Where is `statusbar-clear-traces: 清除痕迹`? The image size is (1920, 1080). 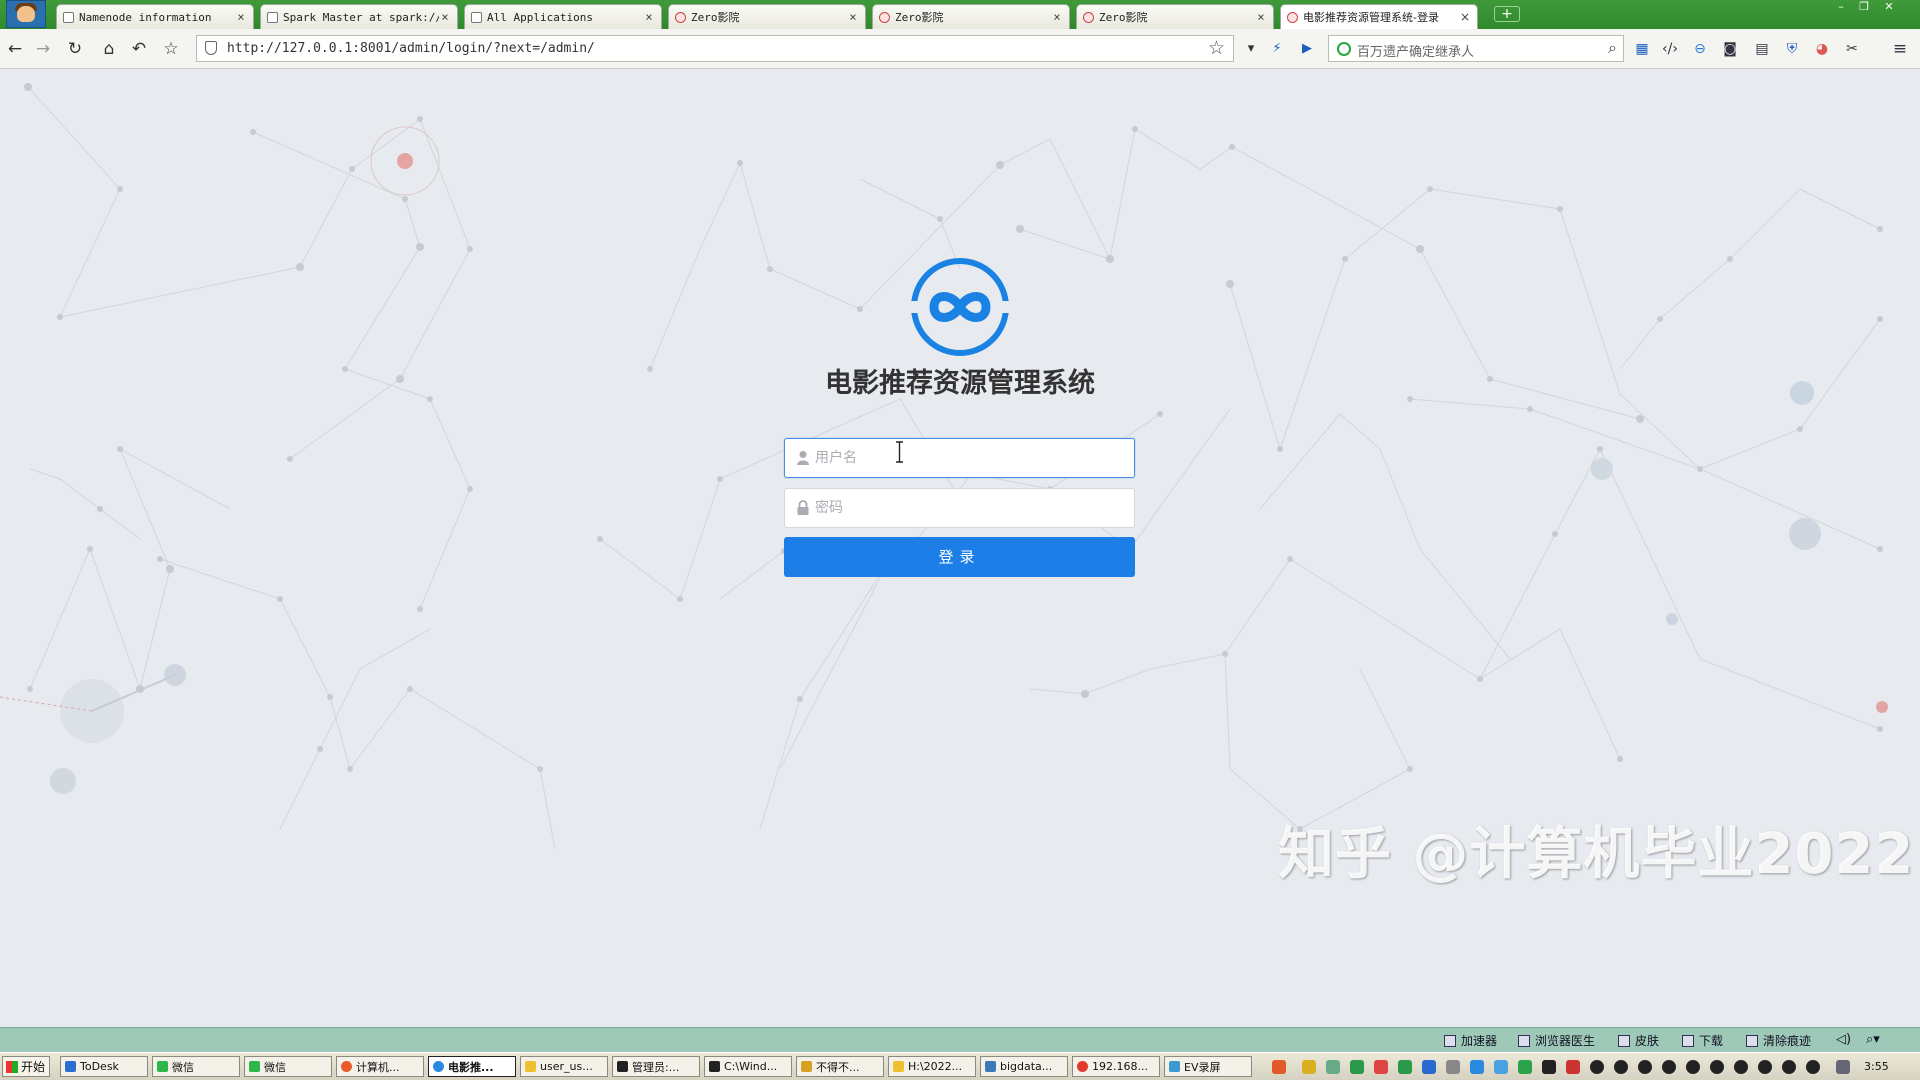
statusbar-clear-traces: 清除痕迹 is located at coordinates (1778, 1040).